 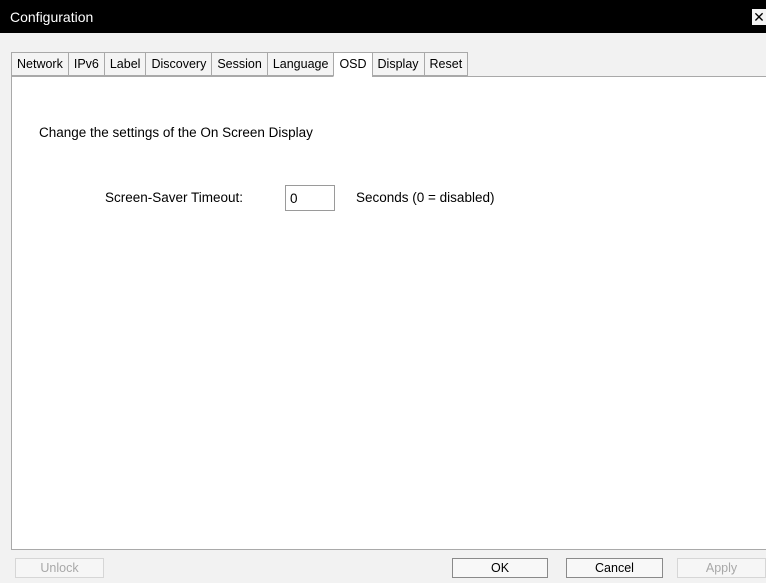 I want to click on tab-network: Network, so click(x=39, y=64).